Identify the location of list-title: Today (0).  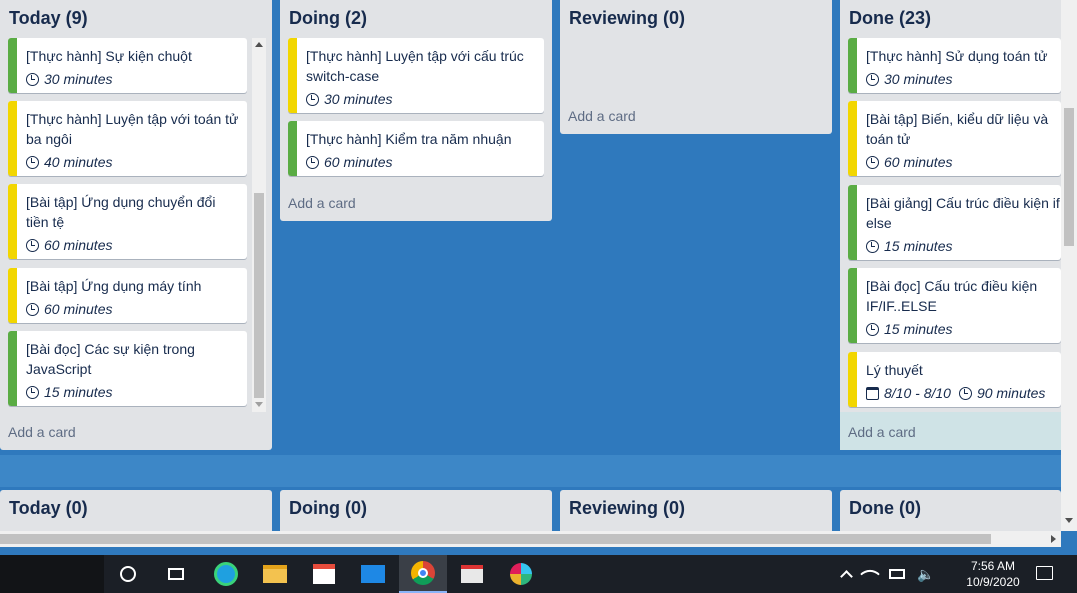
(48, 508).